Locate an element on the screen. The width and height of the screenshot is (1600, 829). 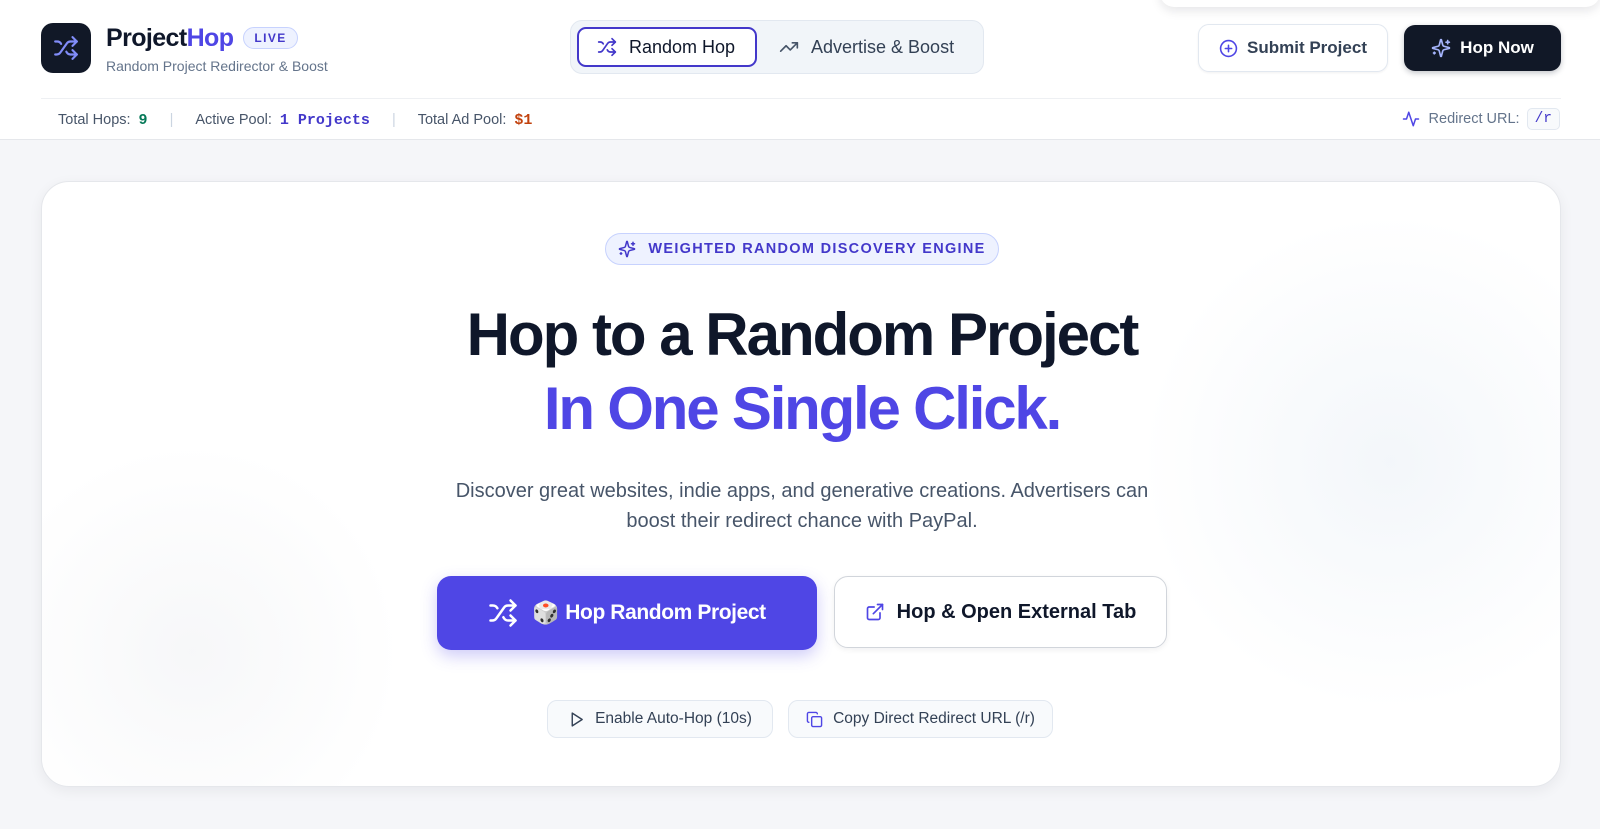
tab-random-hop: Random Hop is located at coordinates (667, 47).